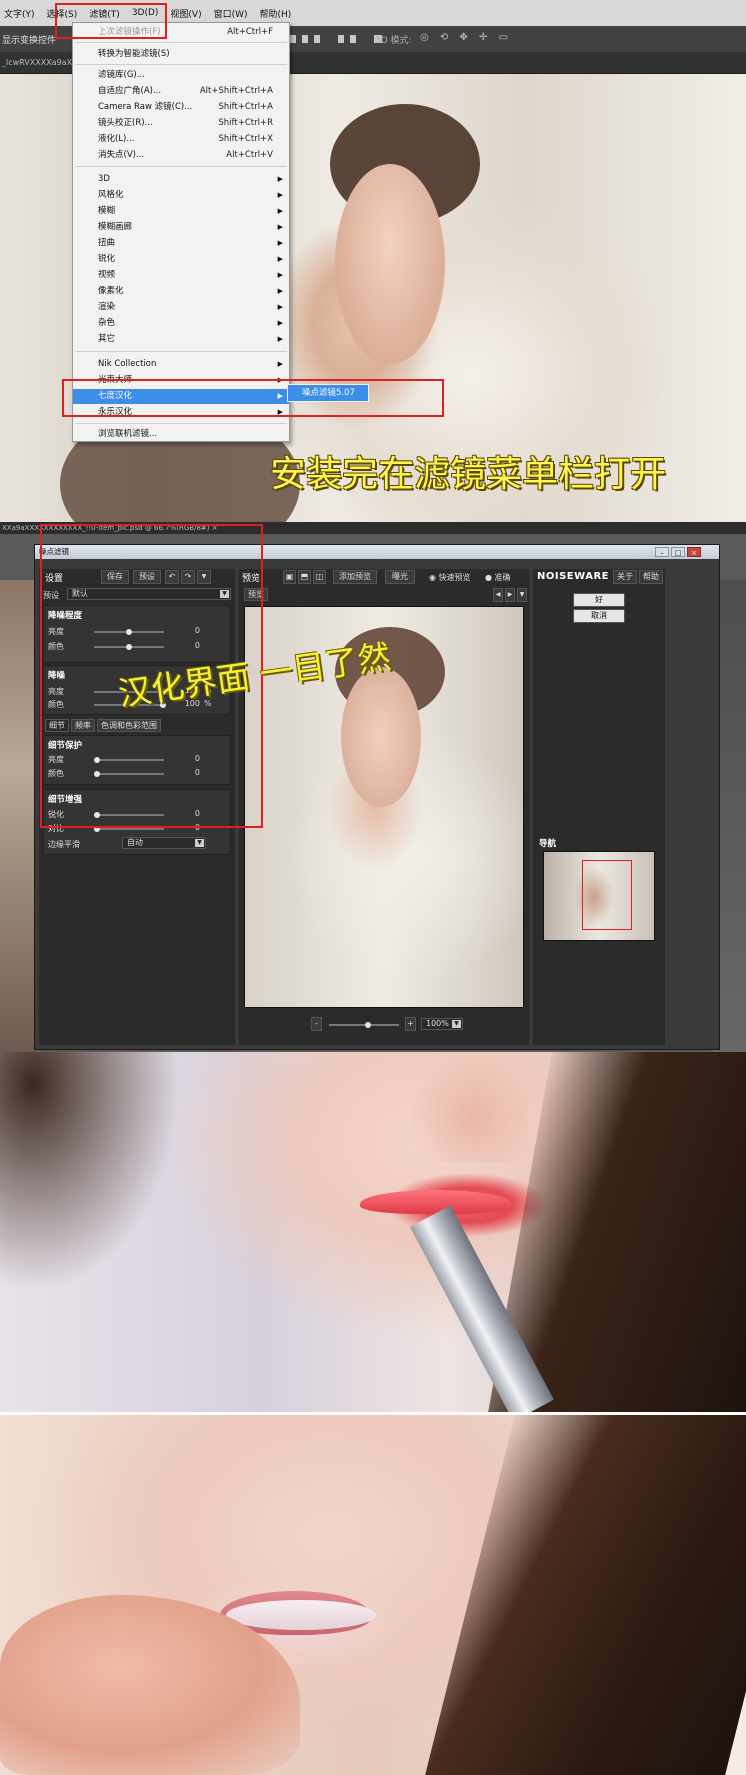 Image resolution: width=746 pixels, height=1775 pixels. I want to click on about-button: 关于, so click(625, 577).